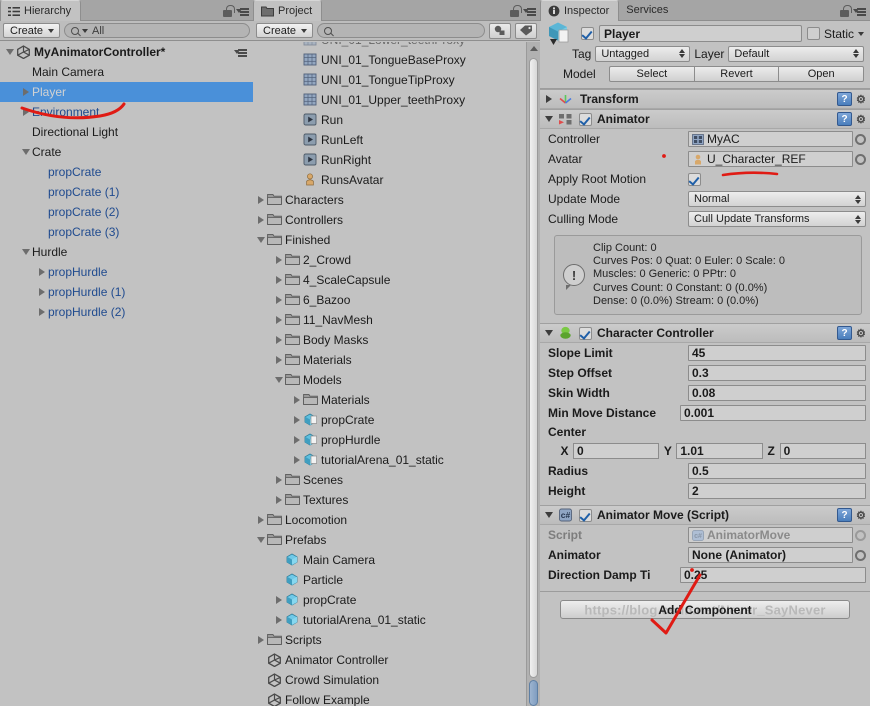 The image size is (870, 706). Describe the element at coordinates (705, 119) in the screenshot. I see `component-animator-header: Animator ? ⚙` at that location.